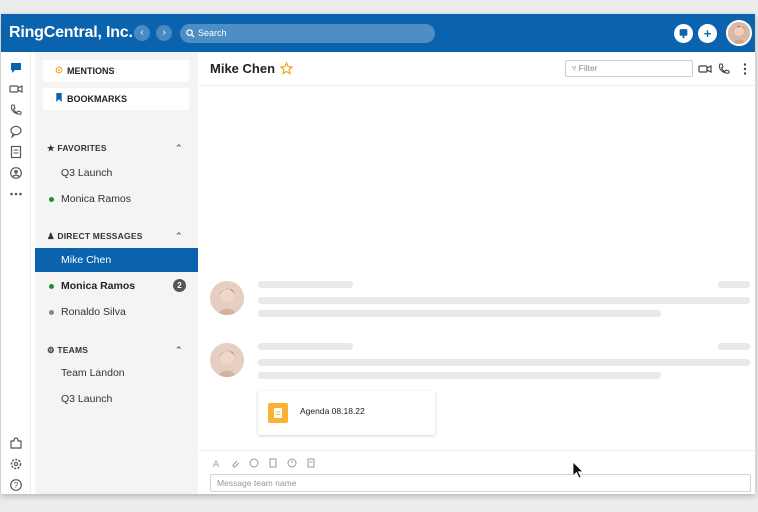 This screenshot has height=512, width=758. I want to click on user-avatar, so click(739, 33).